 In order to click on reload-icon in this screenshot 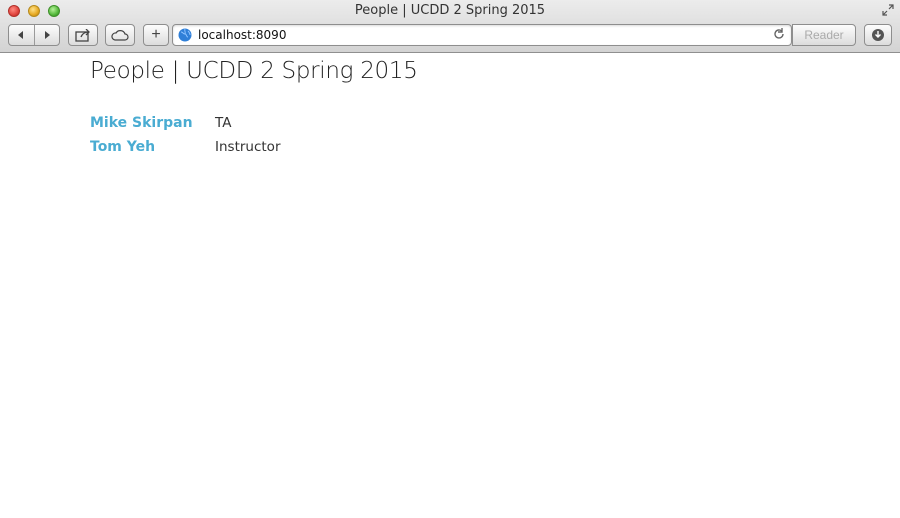, I will do `click(779, 35)`.